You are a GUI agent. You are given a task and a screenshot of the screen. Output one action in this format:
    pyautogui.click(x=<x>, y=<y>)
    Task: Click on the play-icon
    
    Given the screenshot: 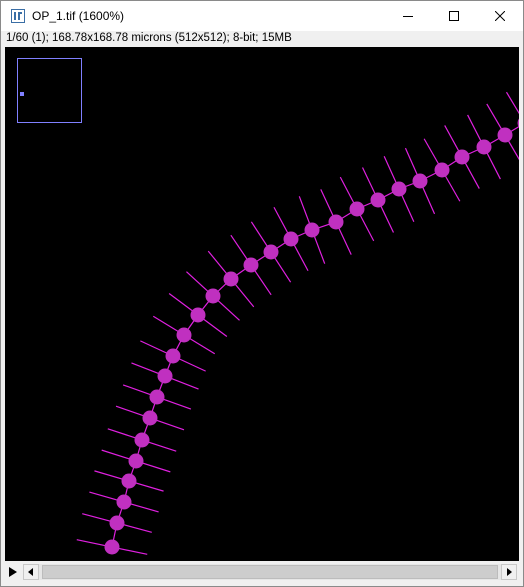 What is the action you would take?
    pyautogui.click(x=13, y=572)
    